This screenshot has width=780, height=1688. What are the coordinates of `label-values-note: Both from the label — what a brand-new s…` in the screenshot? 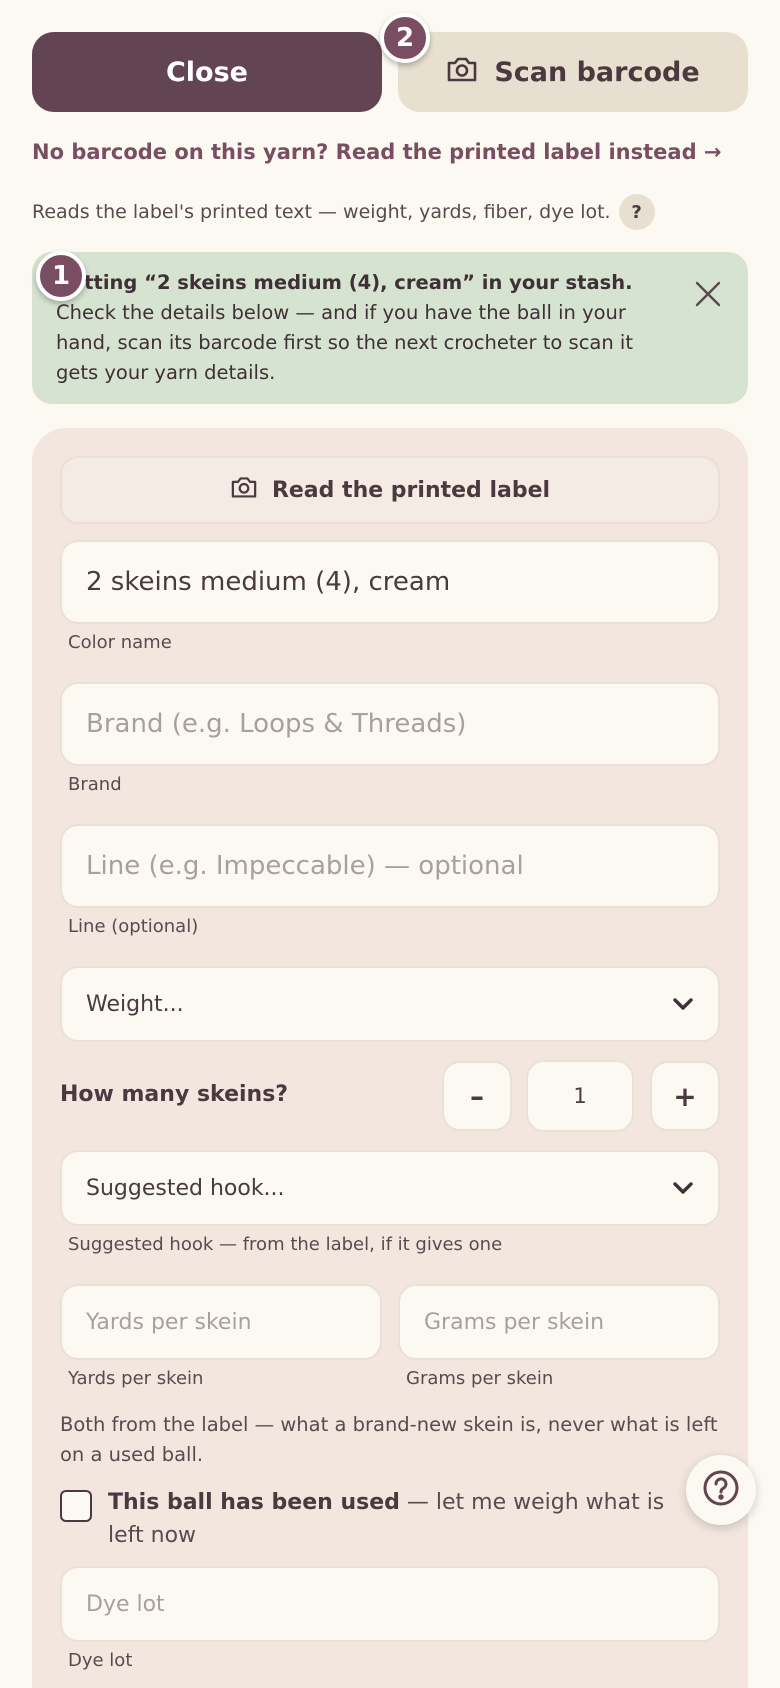 It's located at (389, 1439).